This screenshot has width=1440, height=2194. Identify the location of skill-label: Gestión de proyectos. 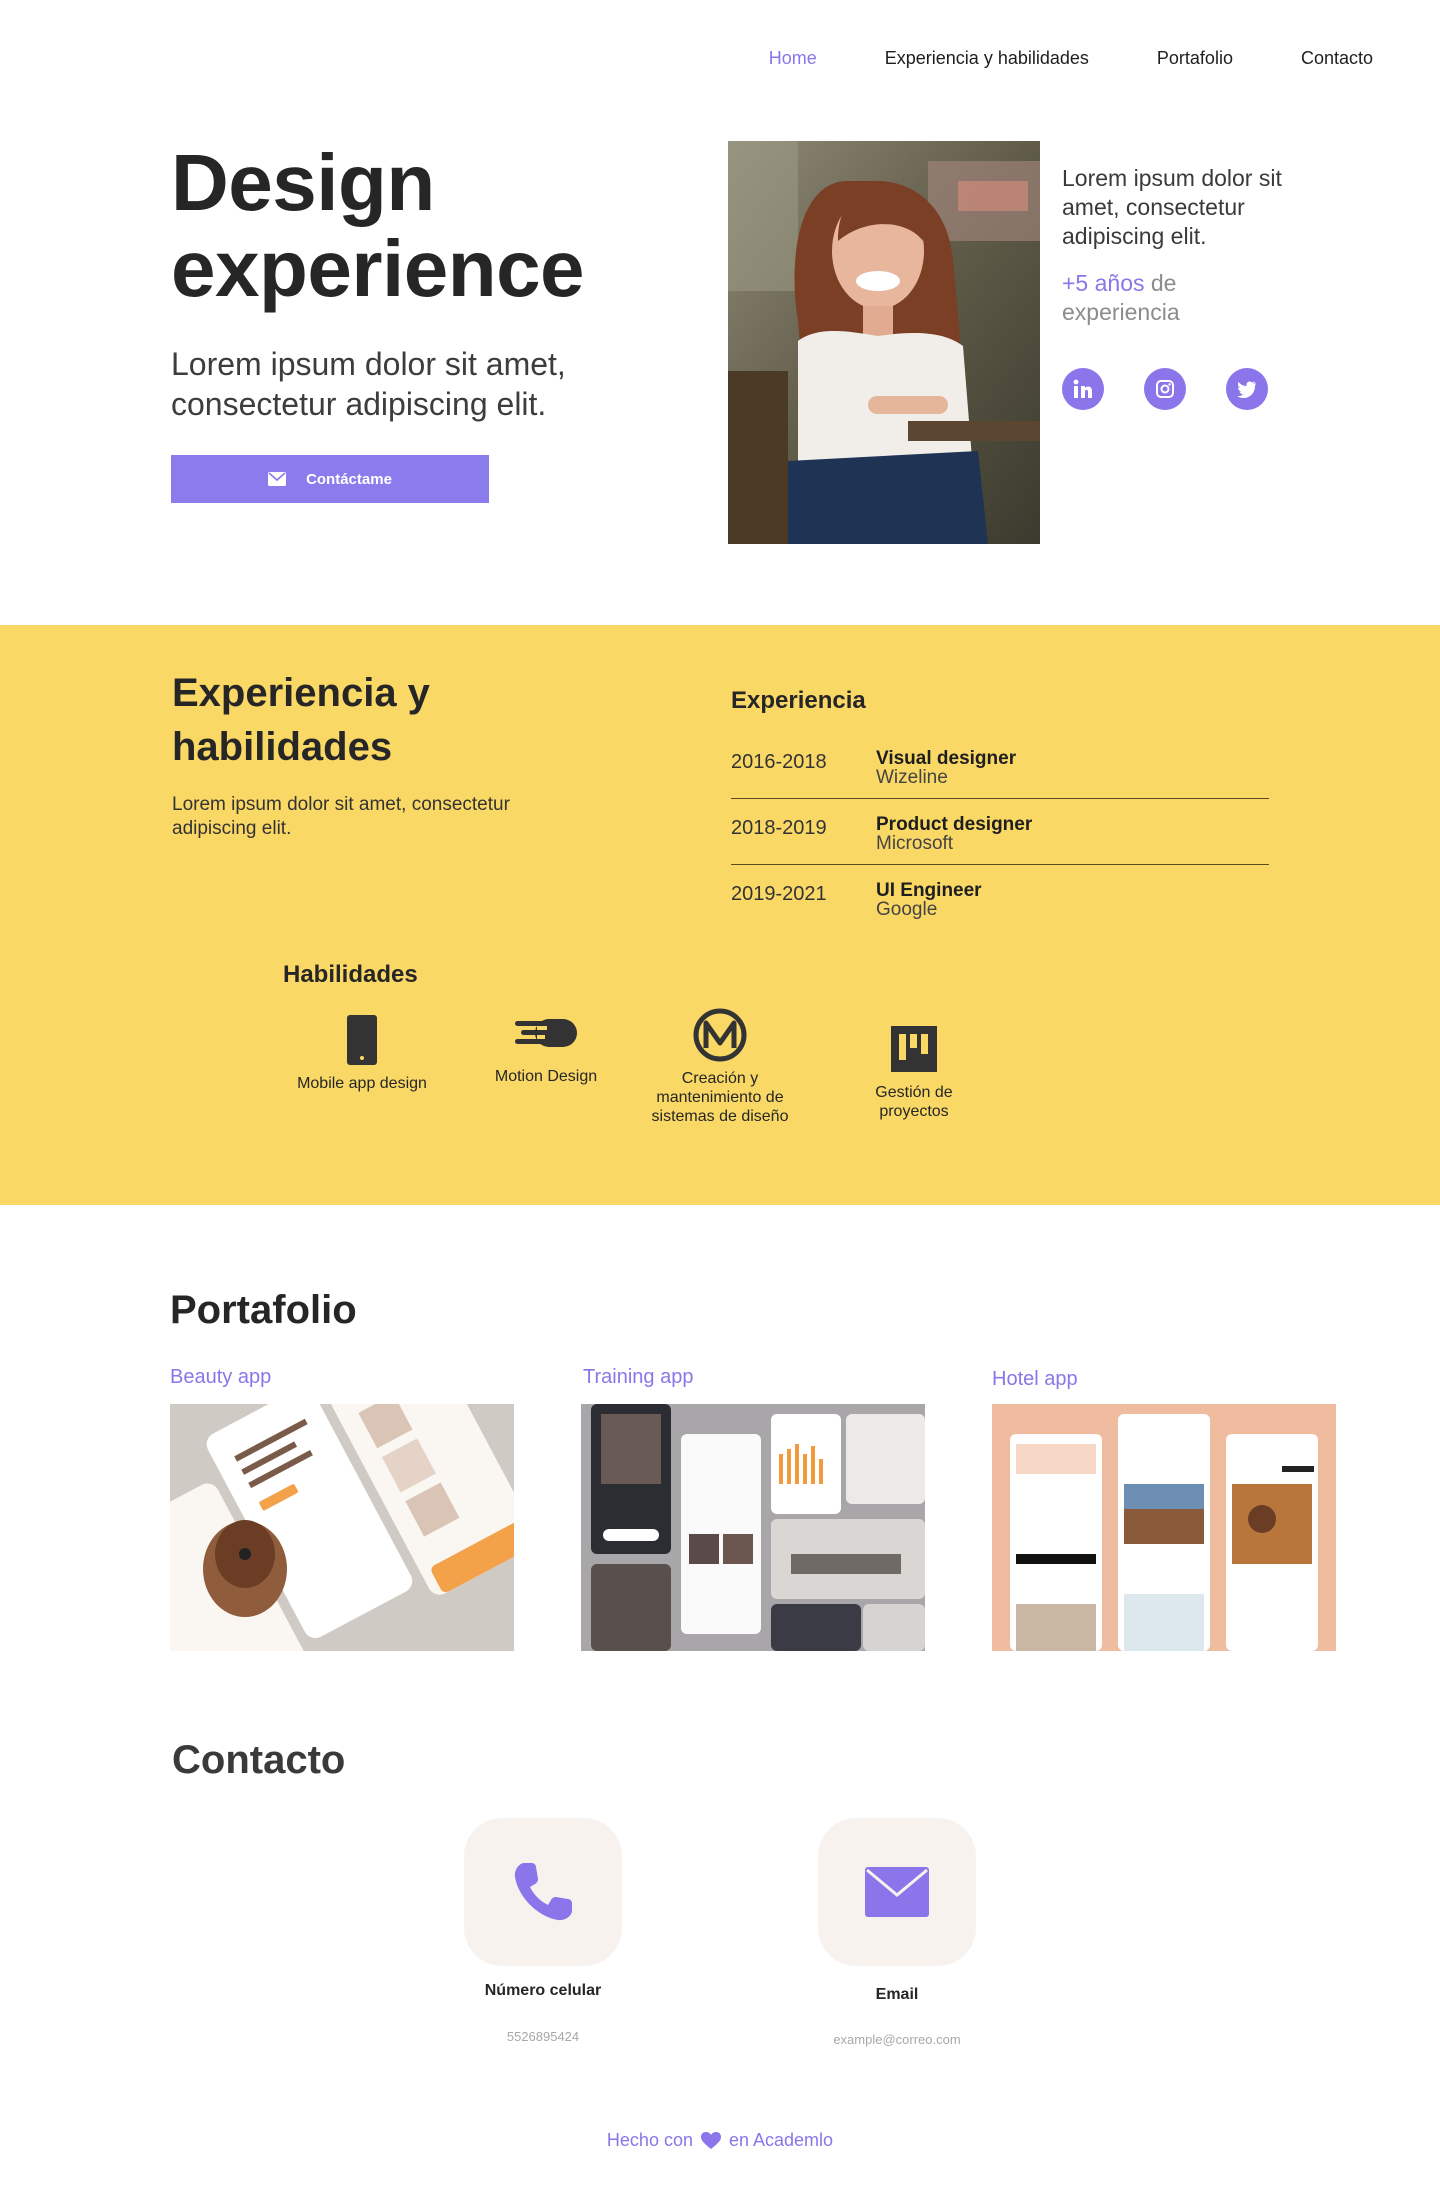
(914, 1102).